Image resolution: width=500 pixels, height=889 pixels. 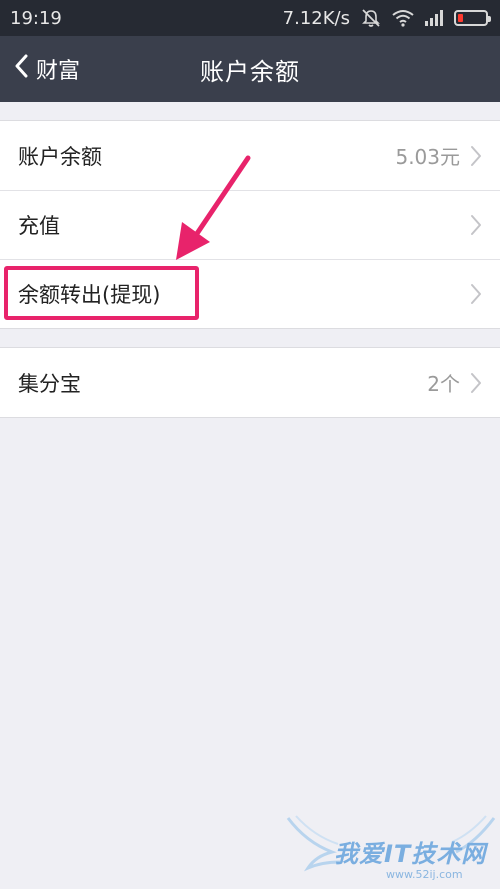 I want to click on back-button: 财富, so click(x=47, y=69).